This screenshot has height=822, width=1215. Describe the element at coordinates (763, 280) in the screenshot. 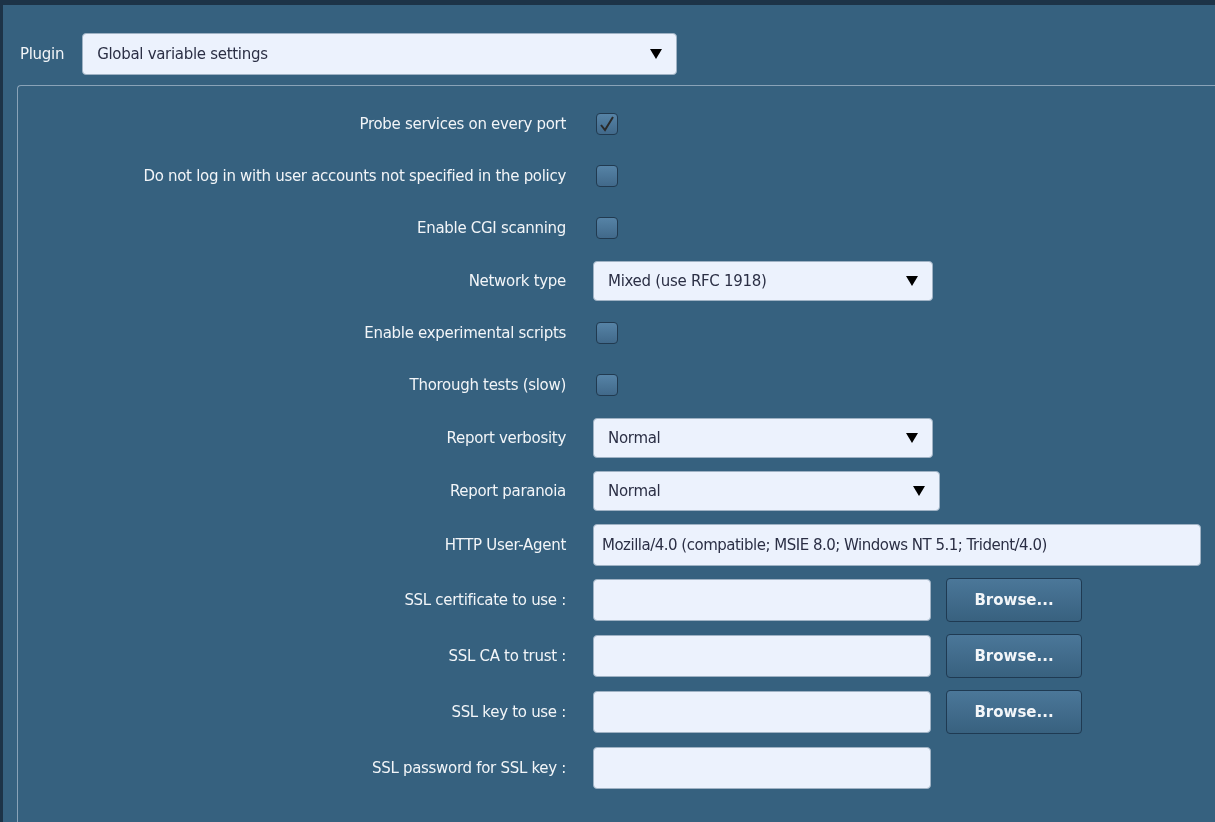

I see `dropdown: Mixed (use RFC 1918)` at that location.